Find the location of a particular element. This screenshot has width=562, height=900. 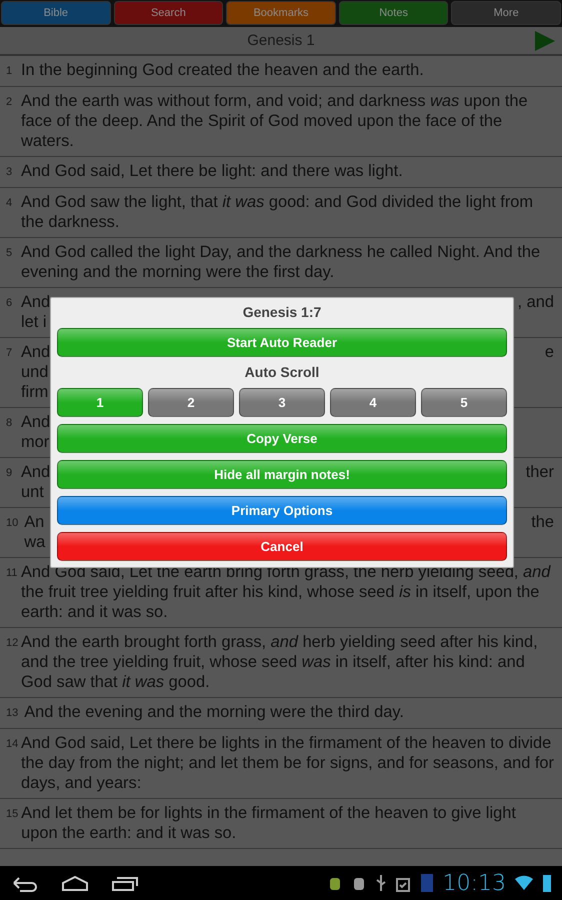

verse-text: unt is located at coordinates (32, 492).